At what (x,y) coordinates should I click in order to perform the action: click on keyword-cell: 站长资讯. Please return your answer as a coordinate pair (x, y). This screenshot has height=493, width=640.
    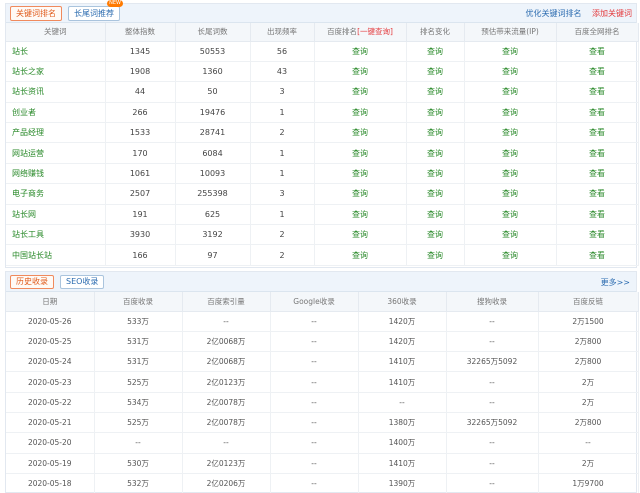
    Looking at the image, I should click on (56, 92).